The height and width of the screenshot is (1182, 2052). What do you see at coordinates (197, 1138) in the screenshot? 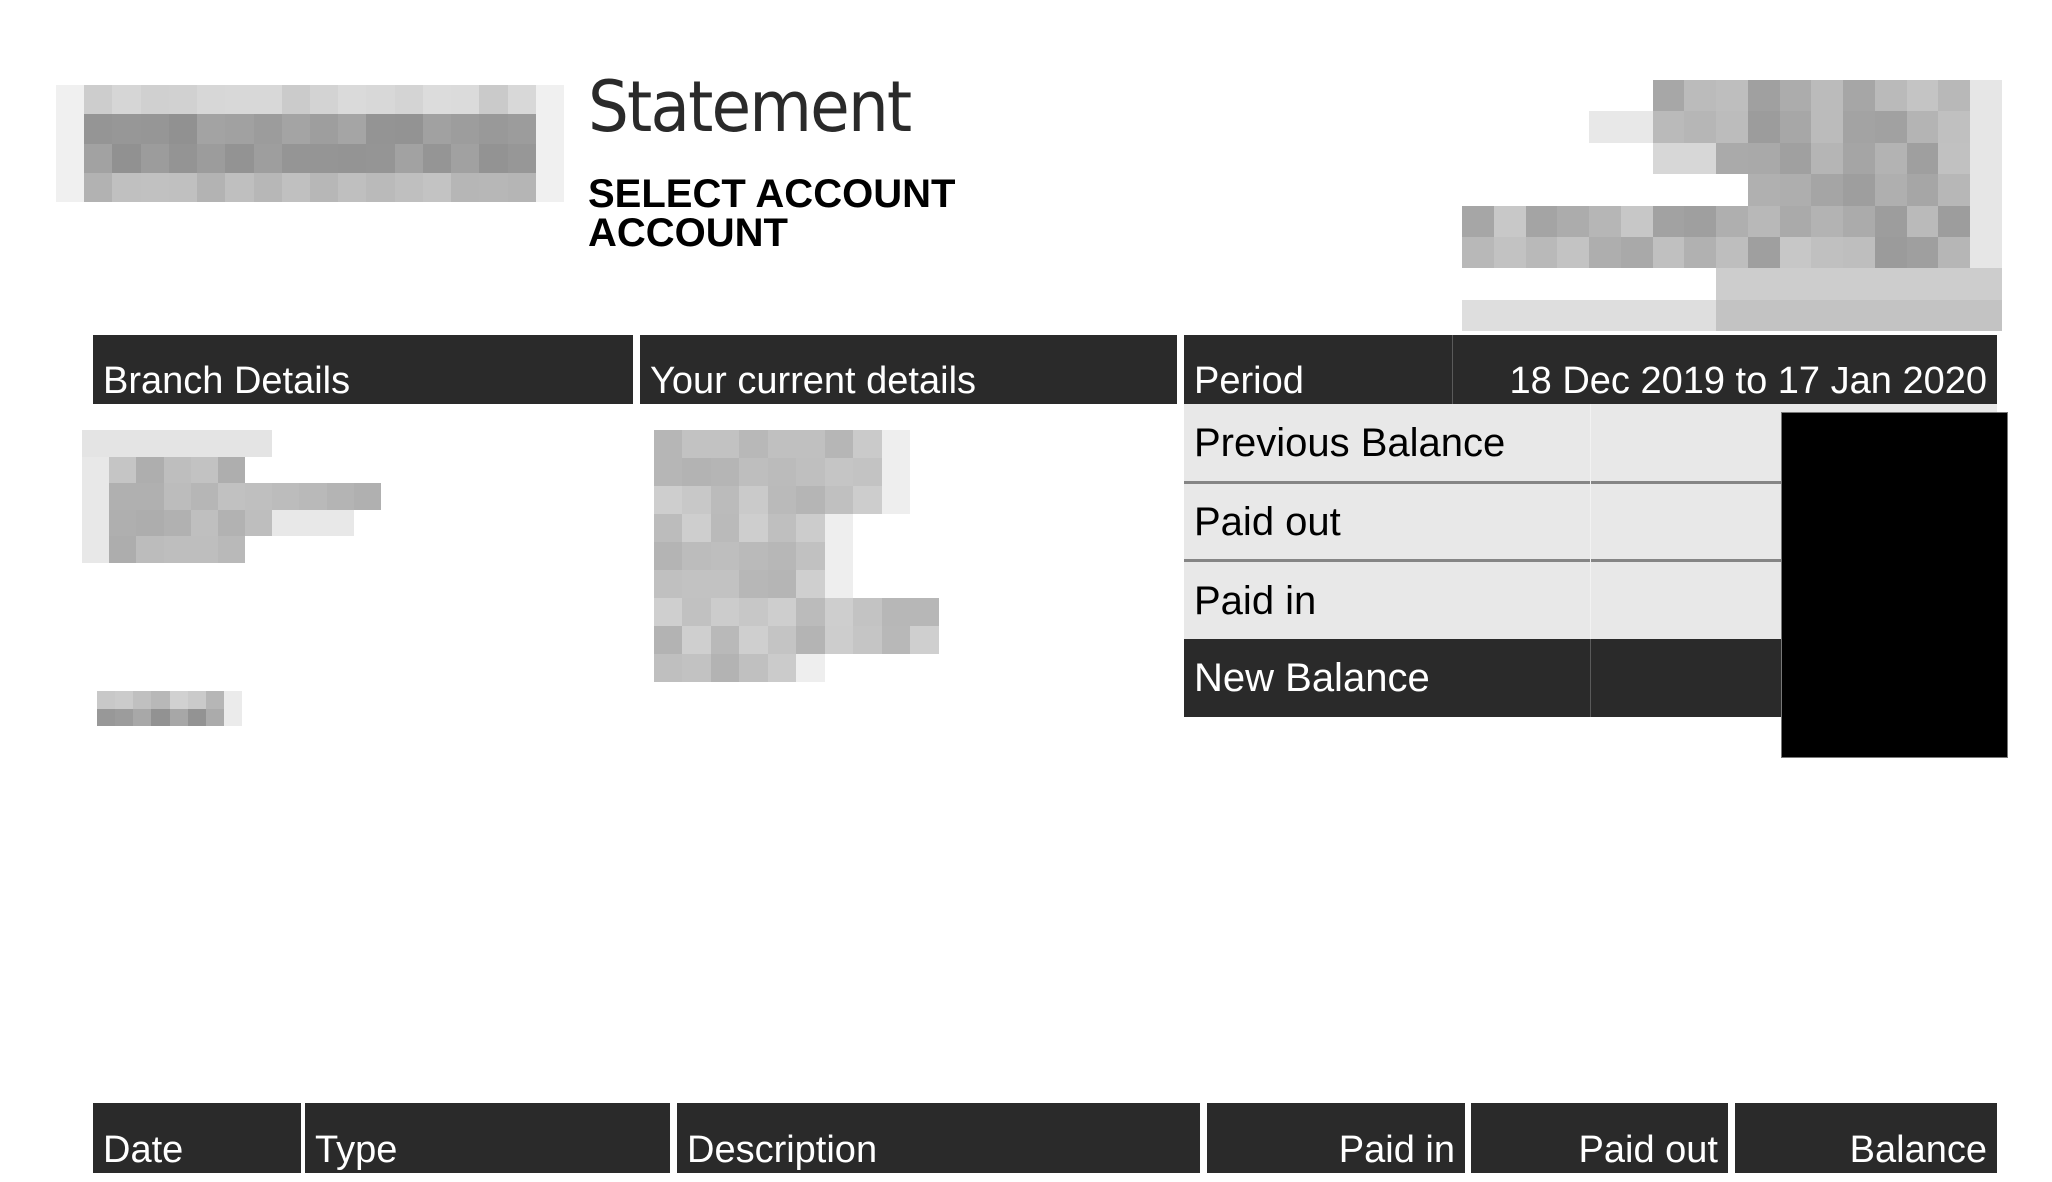
I see `column-header-date: Date` at bounding box center [197, 1138].